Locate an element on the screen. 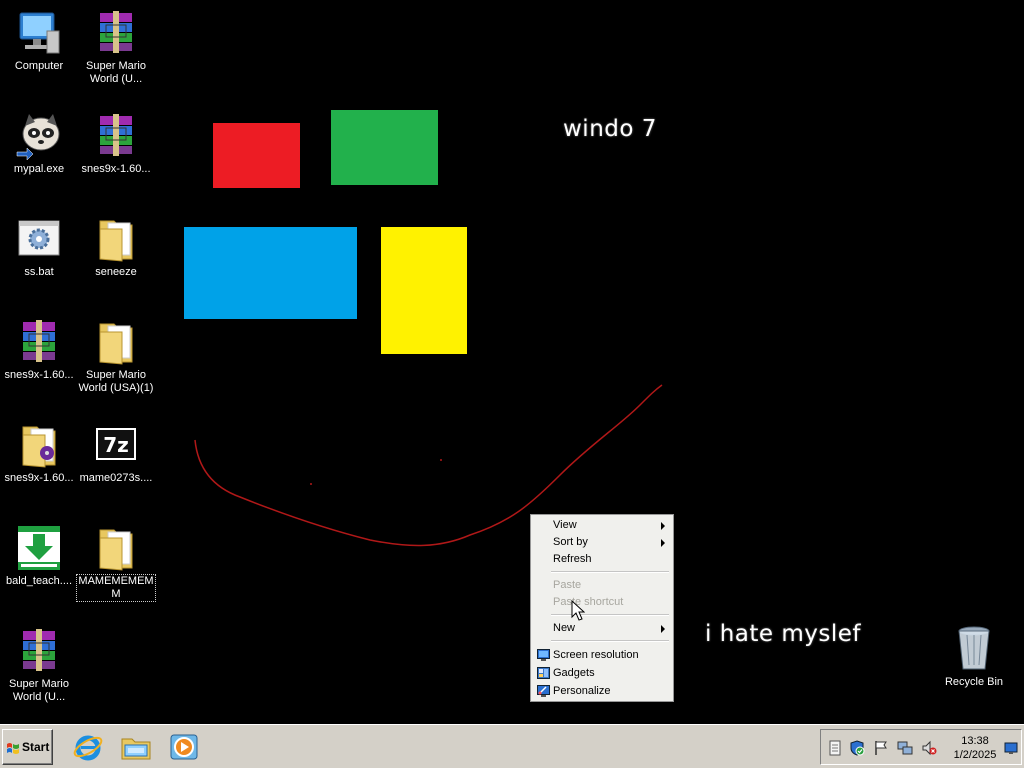 The width and height of the screenshot is (1024, 768). desktop-icon-mamememe-folder: MAMEMEMEMM is located at coordinates (116, 563).